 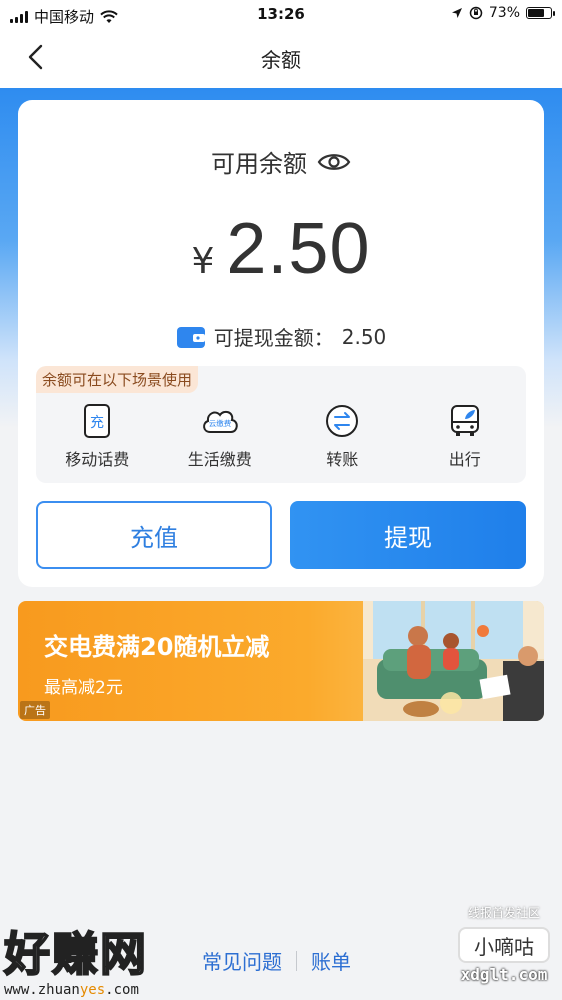 What do you see at coordinates (296, 960) in the screenshot?
I see `footer-divider` at bounding box center [296, 960].